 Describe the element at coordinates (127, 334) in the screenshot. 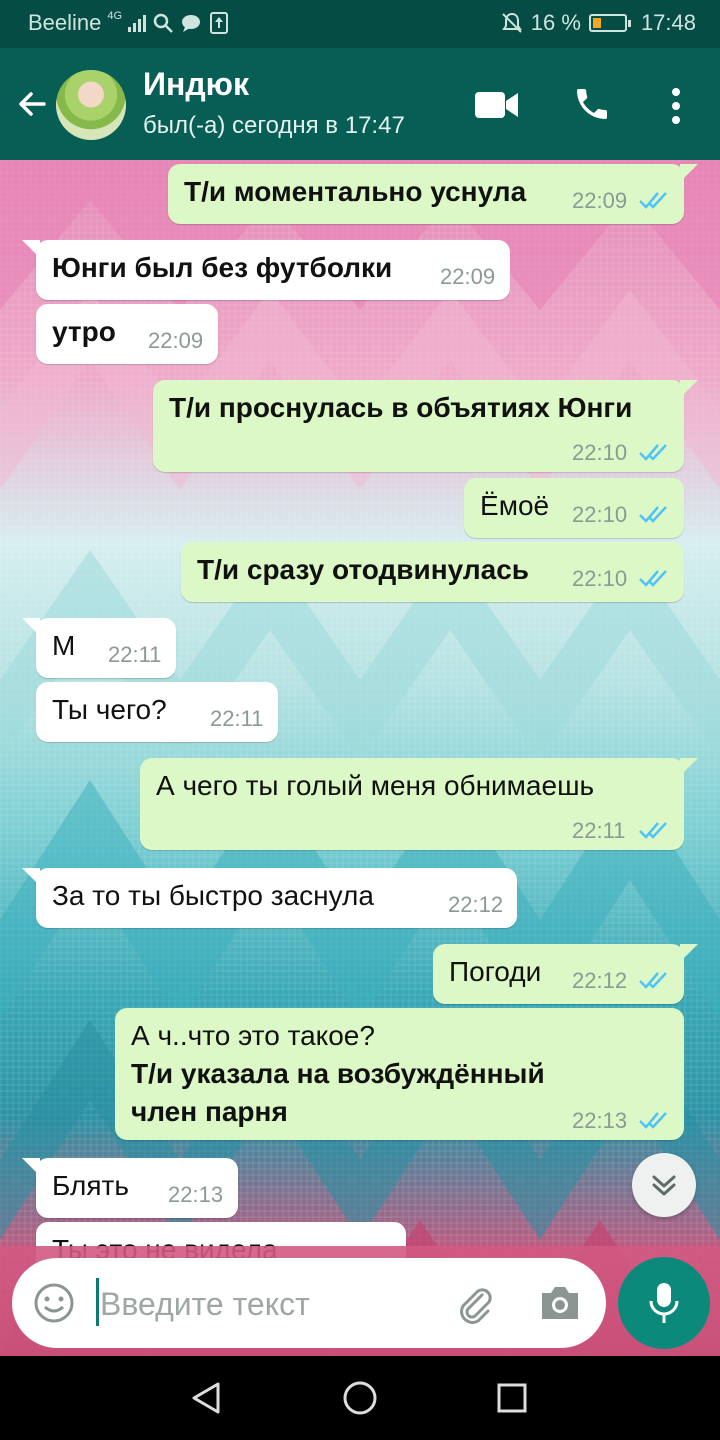

I see `message-incoming: утро 22:09` at that location.